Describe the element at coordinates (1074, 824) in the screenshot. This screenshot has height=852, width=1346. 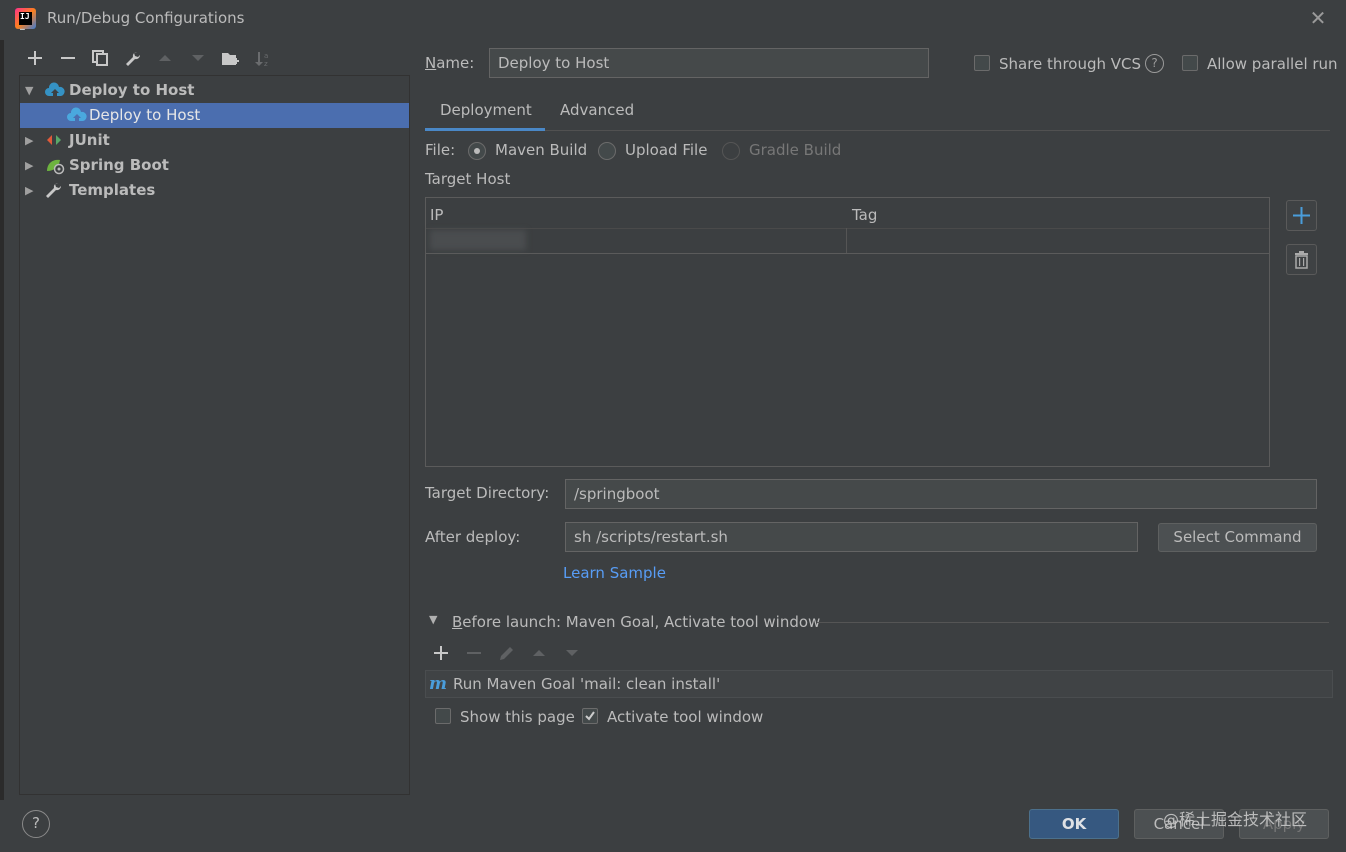
I see `ok-button: OK` at that location.